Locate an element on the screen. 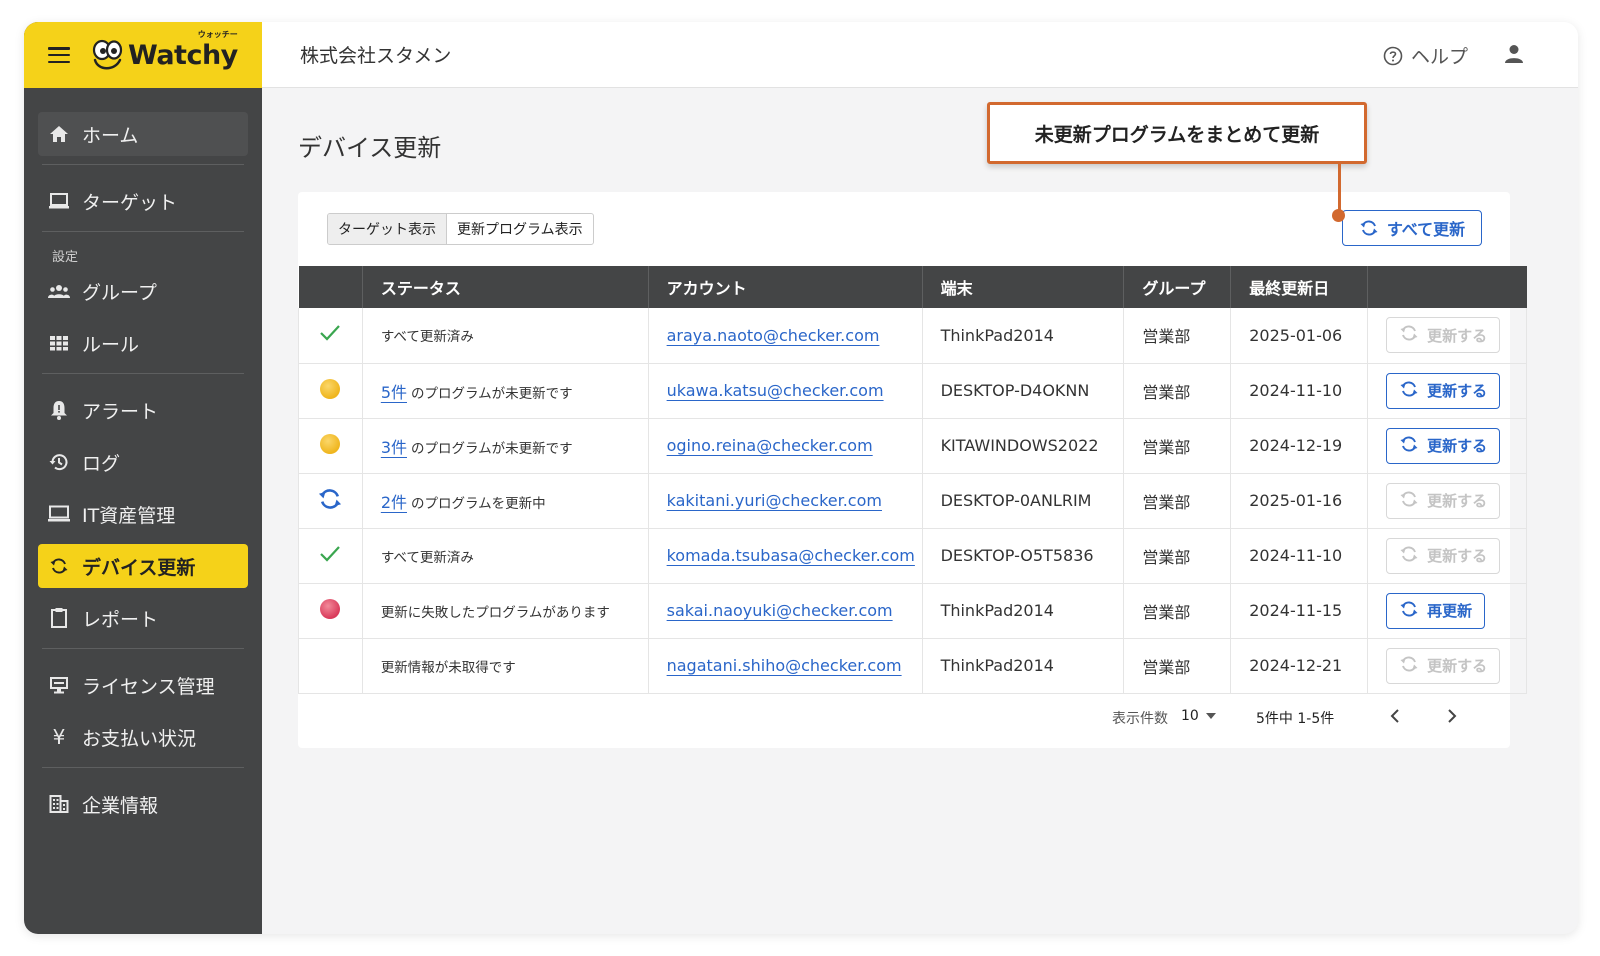 Image resolution: width=1600 pixels, height=956 pixels. status-cell: 5件 のプログラムが未更新です is located at coordinates (505, 390).